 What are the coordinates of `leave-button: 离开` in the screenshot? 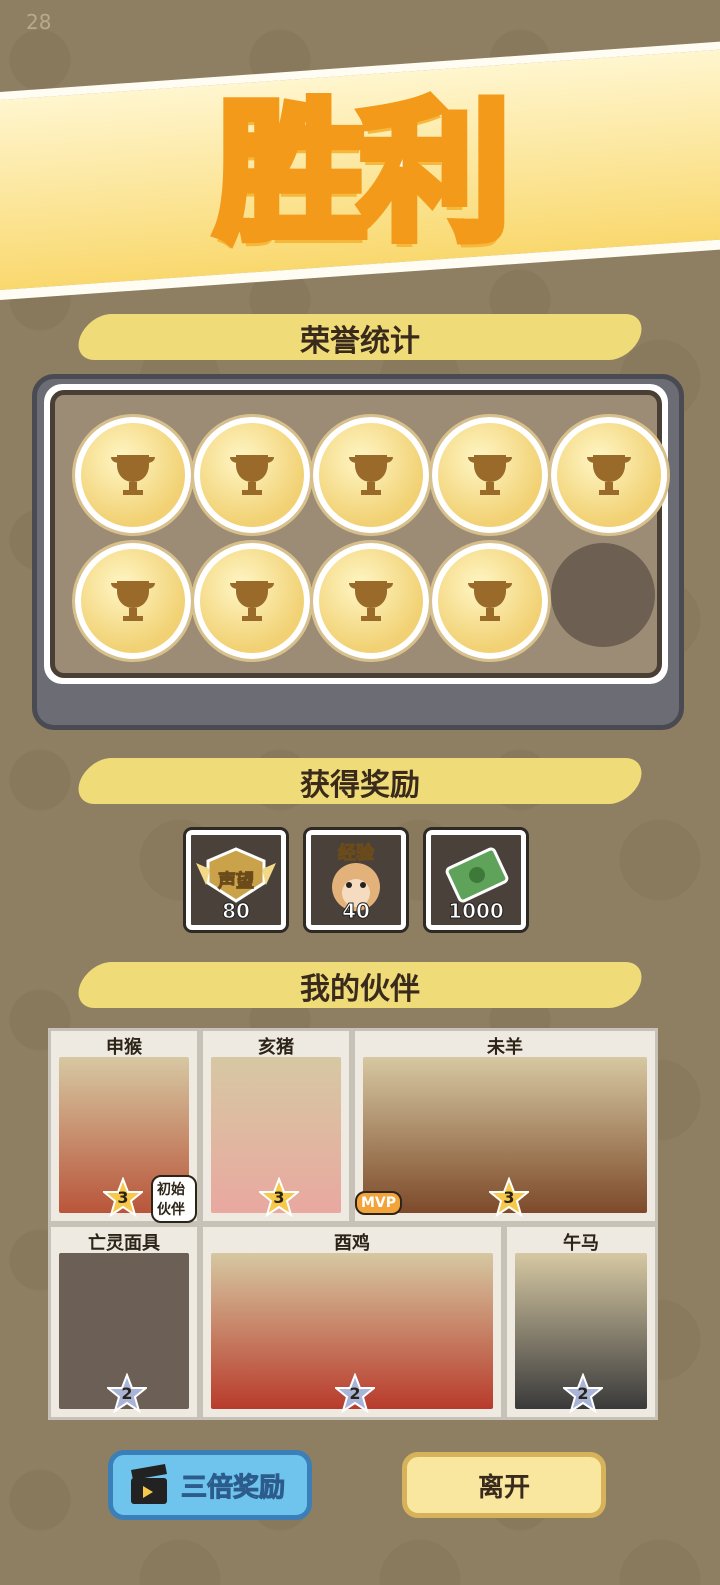 It's located at (504, 1485).